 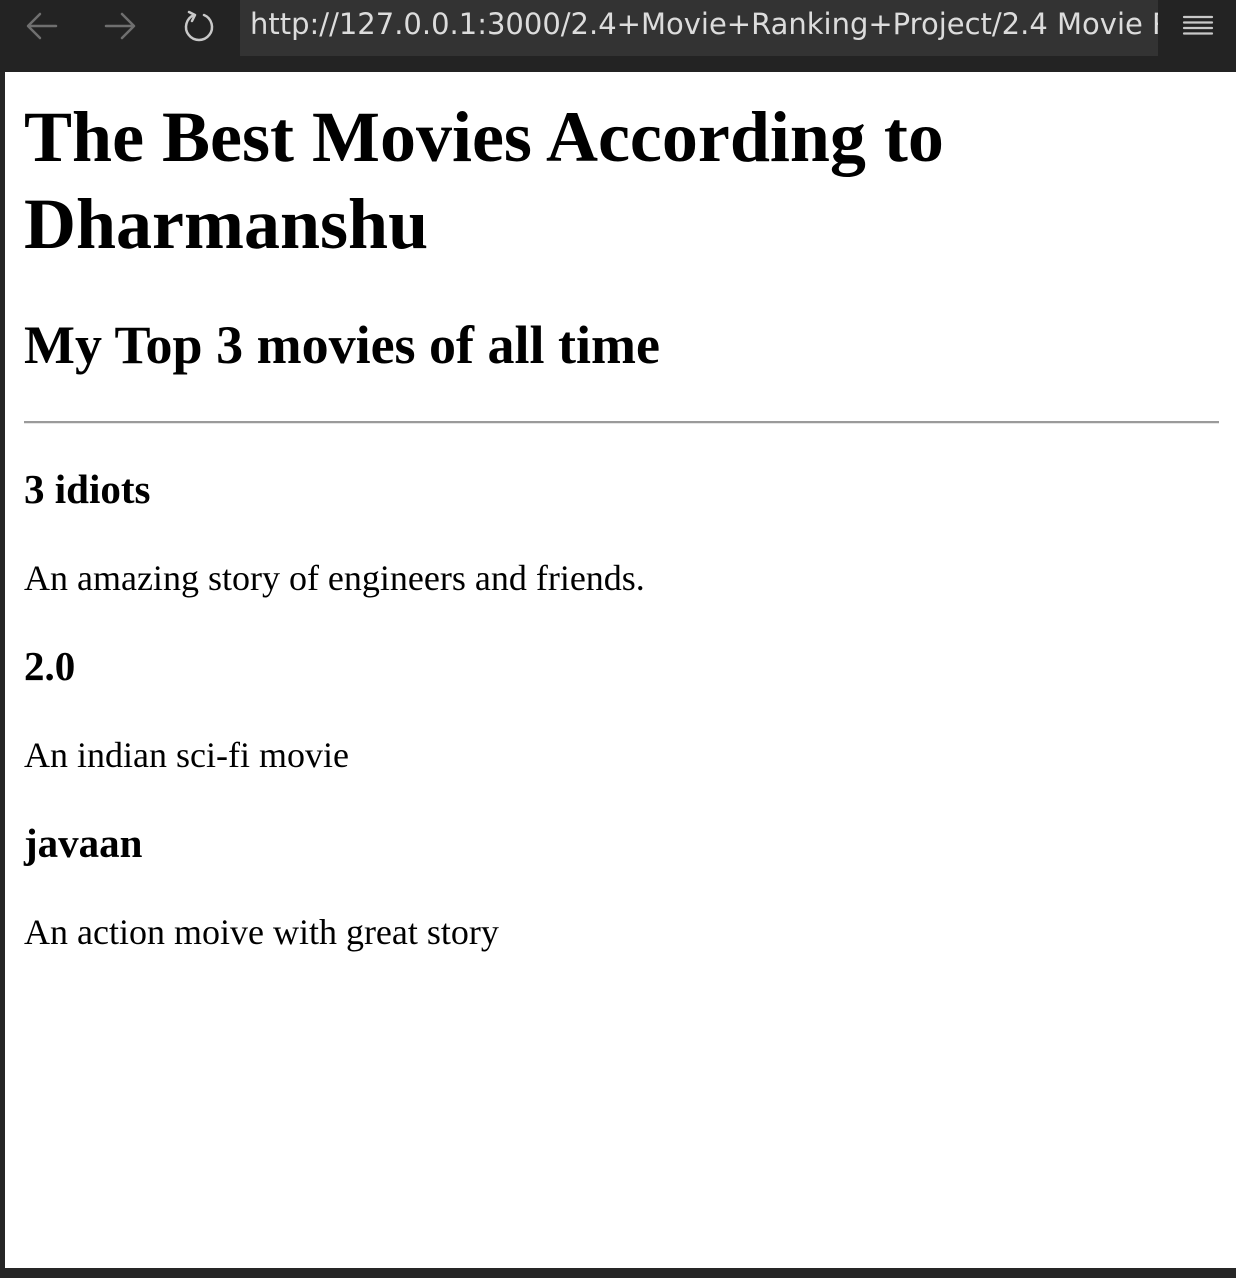 I want to click on page-subtitle: My Top 3 movies of all time, so click(x=342, y=345).